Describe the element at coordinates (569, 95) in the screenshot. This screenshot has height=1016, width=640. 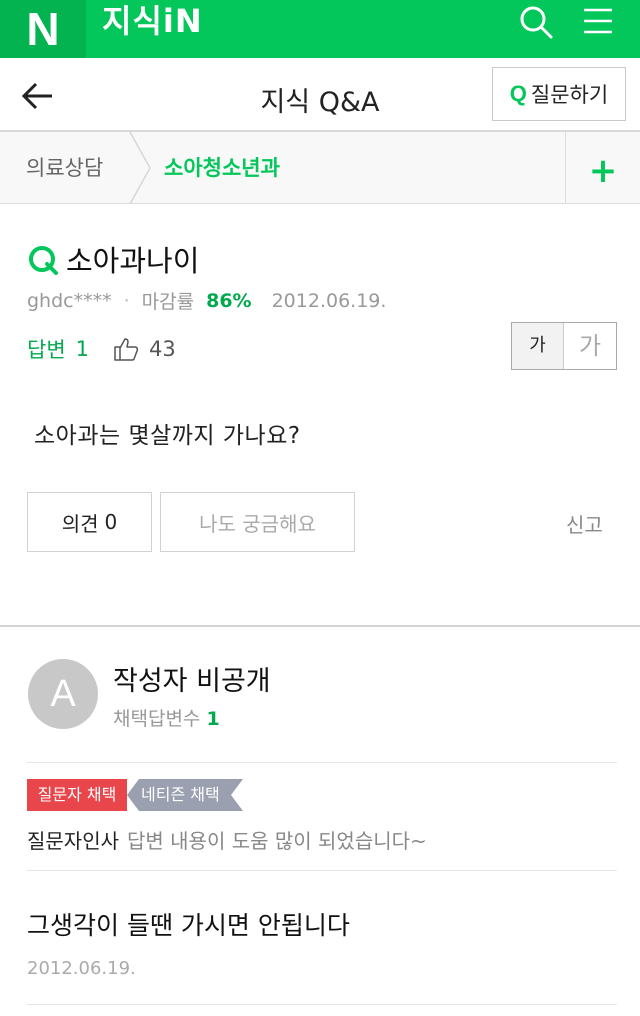
I see `ask-question-label: 질문하기` at that location.